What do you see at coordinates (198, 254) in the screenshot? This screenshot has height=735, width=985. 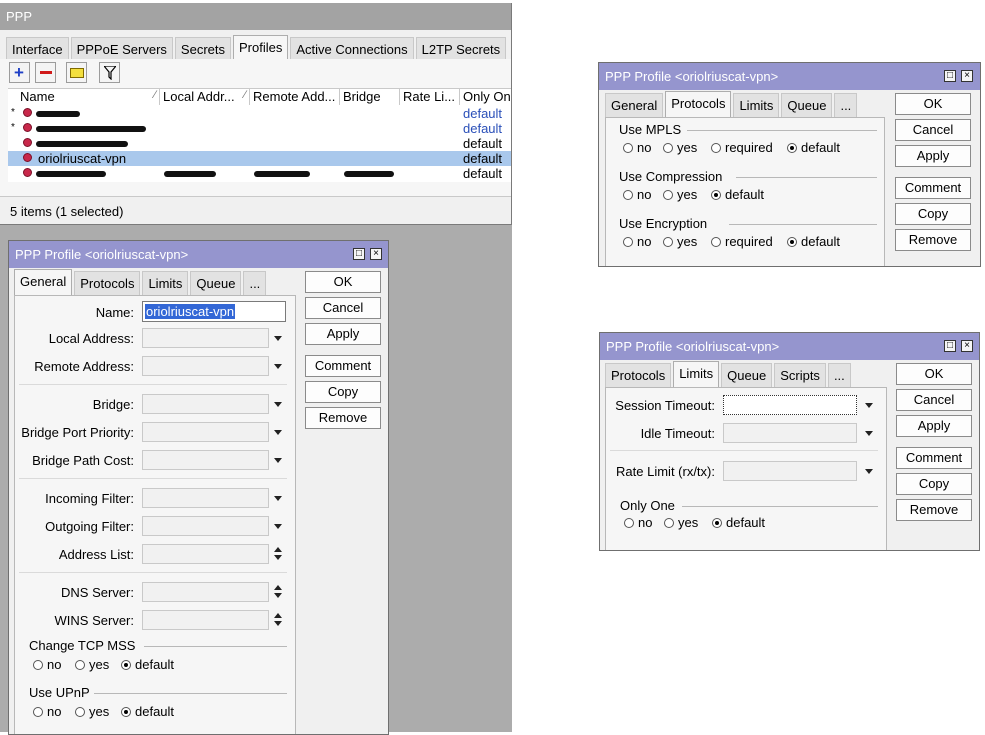 I see `dialog-general-titlebar: PPP Profile <oriolriuscat-vpn> □ ×` at bounding box center [198, 254].